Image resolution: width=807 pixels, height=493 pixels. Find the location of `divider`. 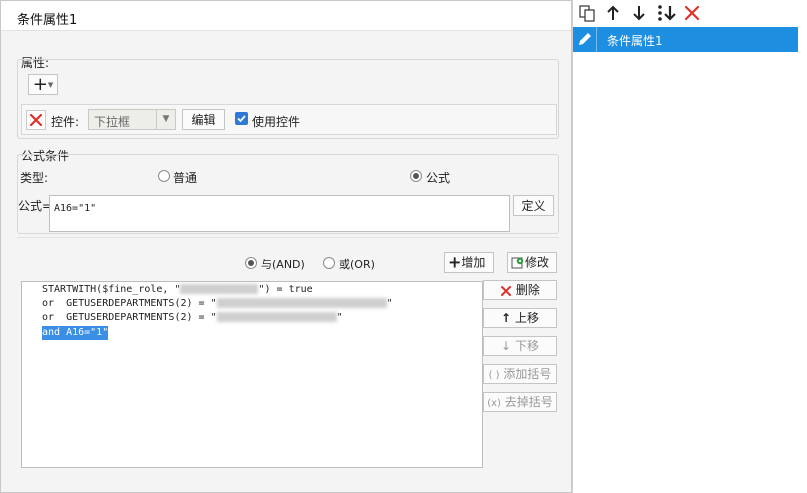

divider is located at coordinates (288, 237).